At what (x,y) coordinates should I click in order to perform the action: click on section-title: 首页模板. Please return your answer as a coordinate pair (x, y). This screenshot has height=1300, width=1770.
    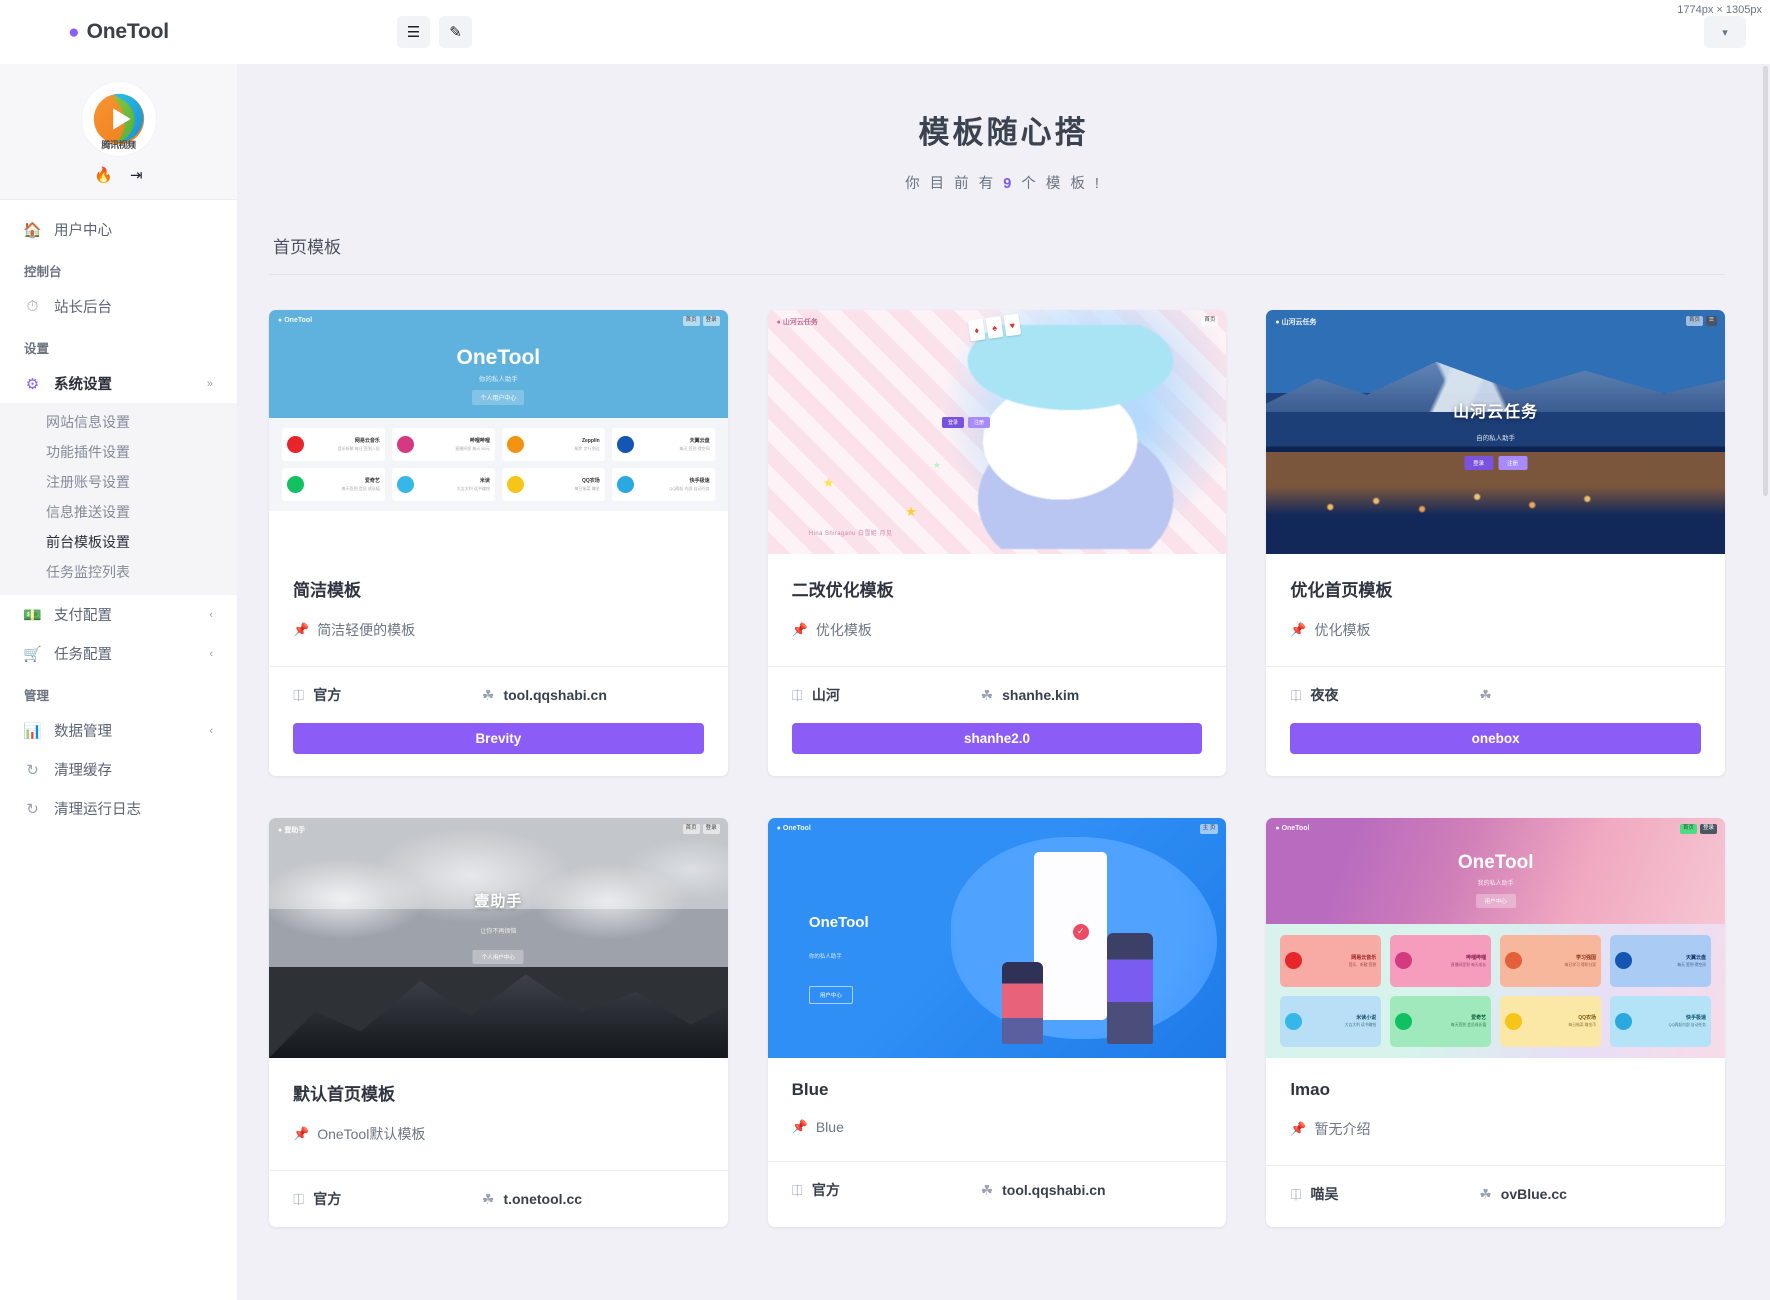
    Looking at the image, I should click on (307, 247).